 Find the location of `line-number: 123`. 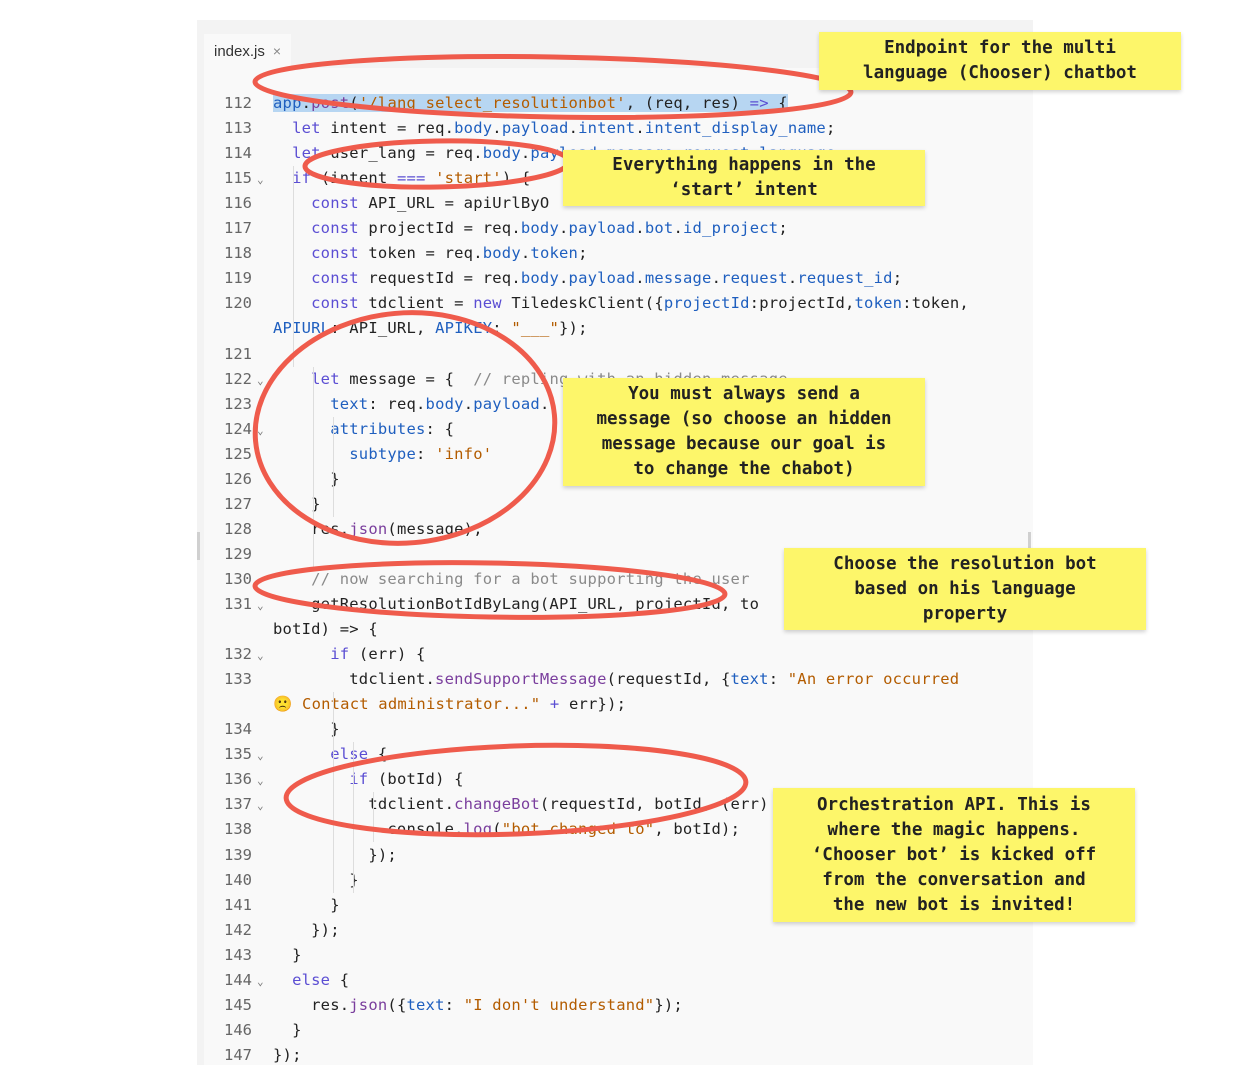

line-number: 123 is located at coordinates (238, 403).